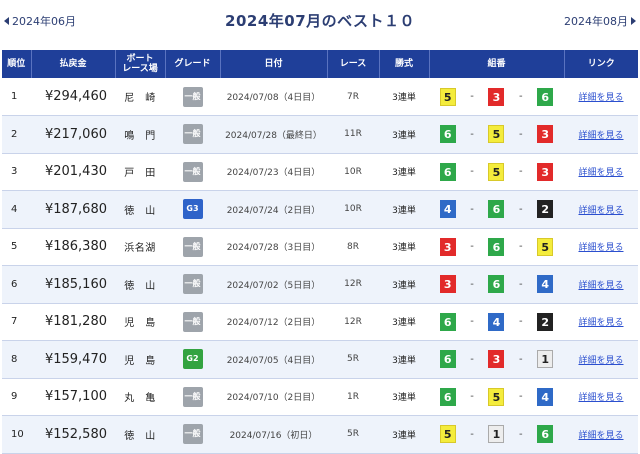 The width and height of the screenshot is (640, 454). Describe the element at coordinates (353, 247) in the screenshot. I see `race-cell: 8R` at that location.